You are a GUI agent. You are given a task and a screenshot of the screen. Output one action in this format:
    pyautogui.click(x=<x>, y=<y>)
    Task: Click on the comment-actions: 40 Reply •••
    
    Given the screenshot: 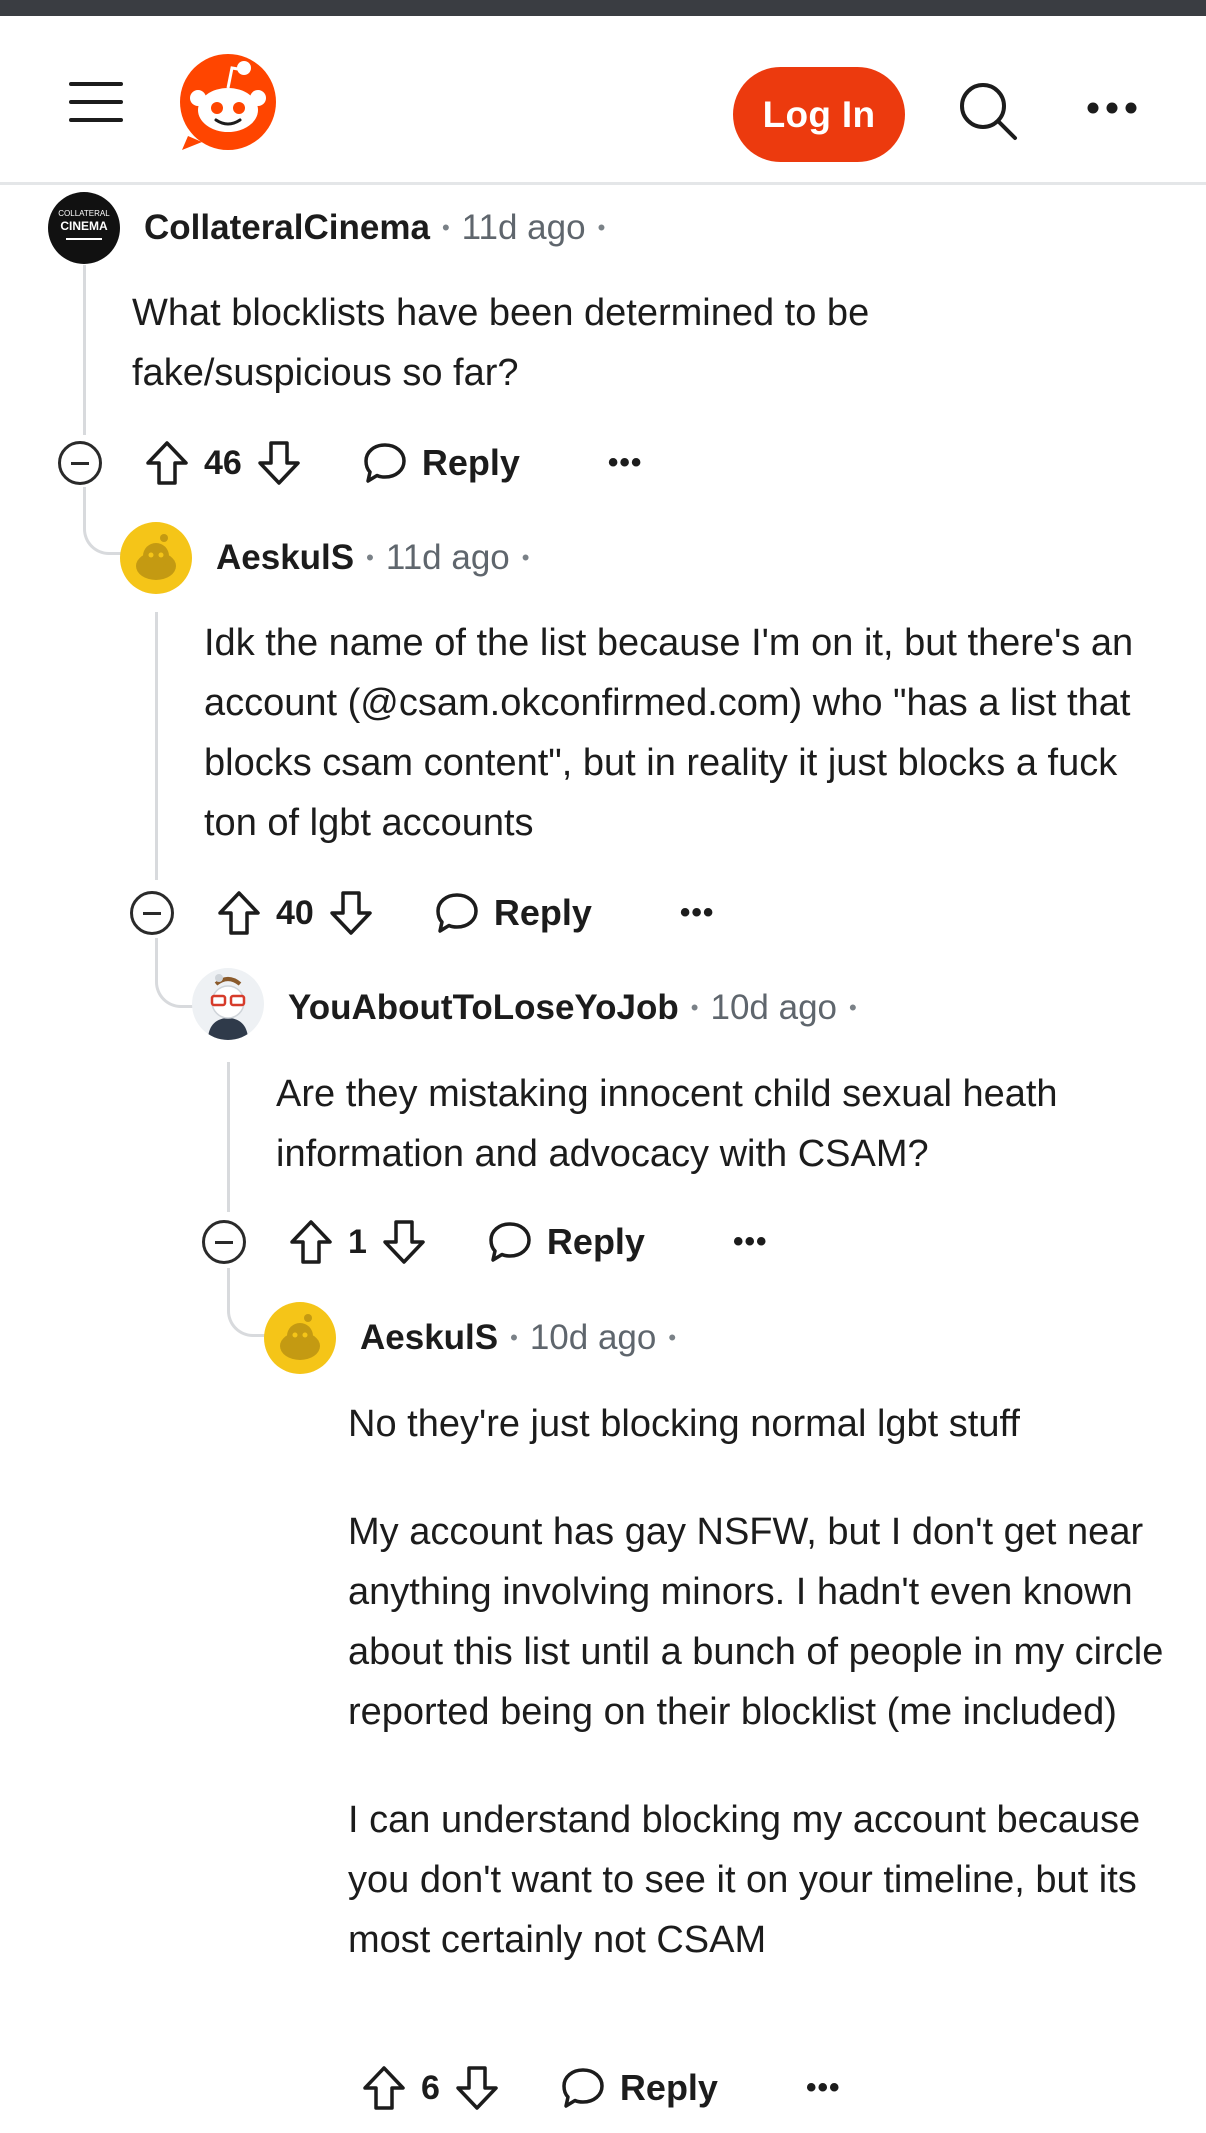 What is the action you would take?
    pyautogui.click(x=422, y=913)
    